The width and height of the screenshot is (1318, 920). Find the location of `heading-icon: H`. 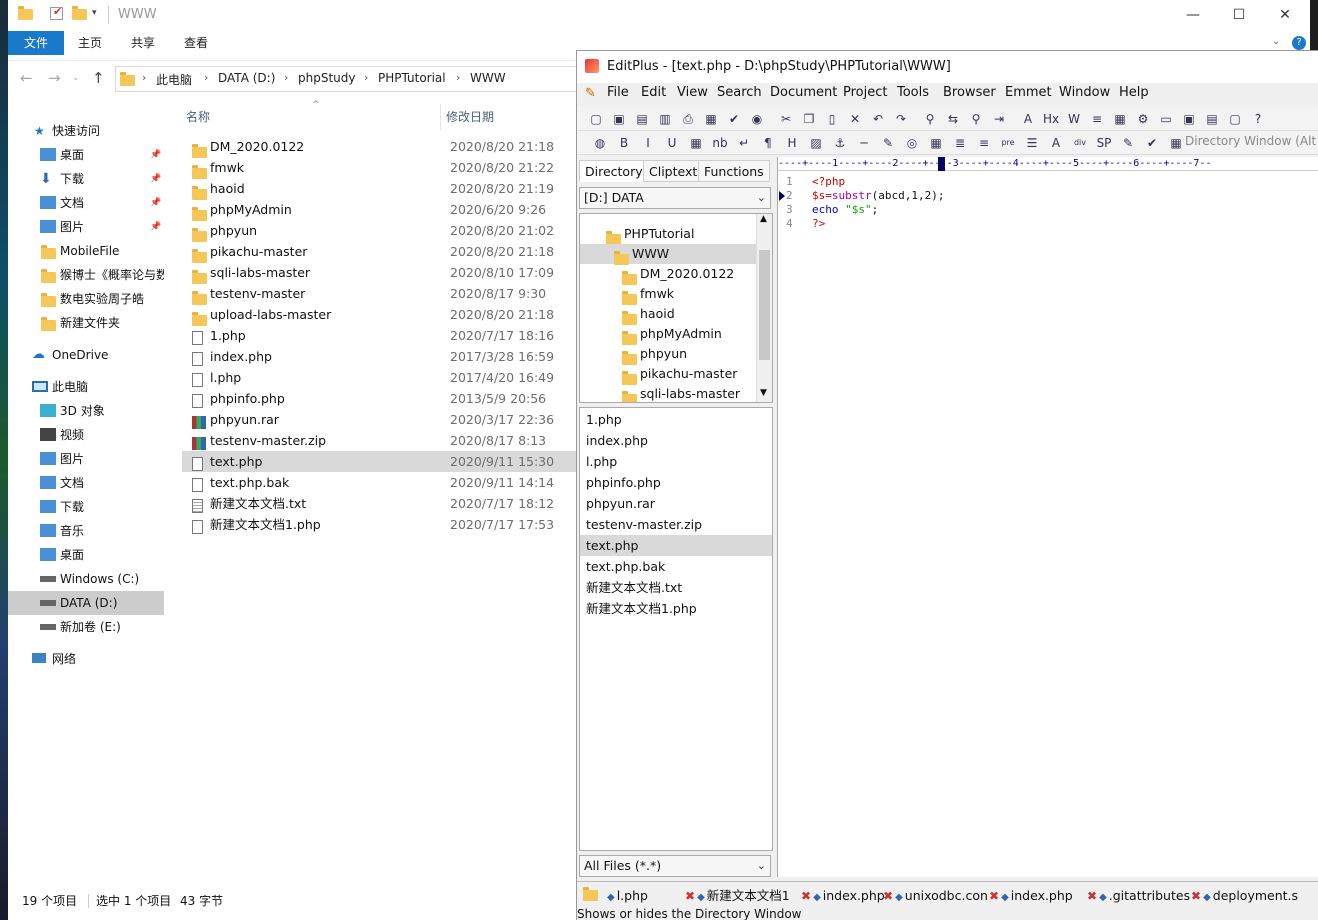

heading-icon: H is located at coordinates (792, 143).